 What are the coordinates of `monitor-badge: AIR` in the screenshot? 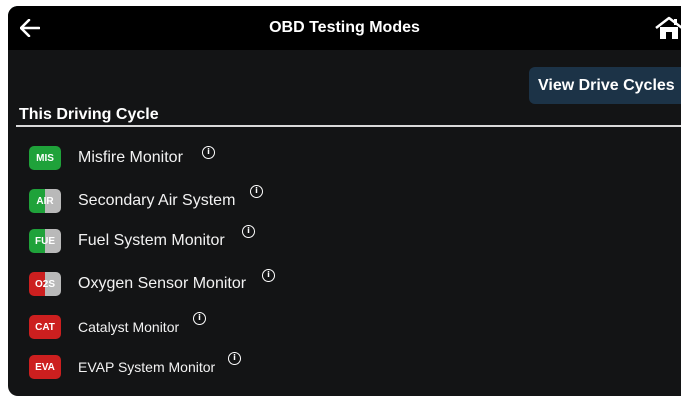 It's located at (45, 201).